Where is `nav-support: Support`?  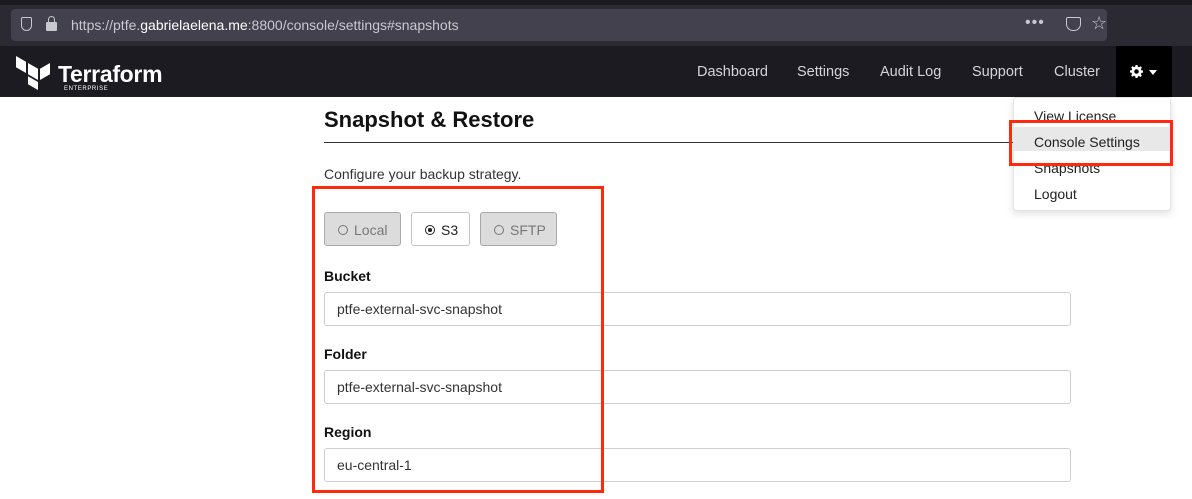 nav-support: Support is located at coordinates (997, 72).